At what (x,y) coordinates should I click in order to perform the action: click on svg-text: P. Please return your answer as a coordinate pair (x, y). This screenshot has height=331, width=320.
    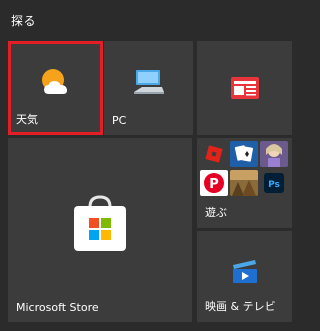
    Looking at the image, I should click on (214, 184).